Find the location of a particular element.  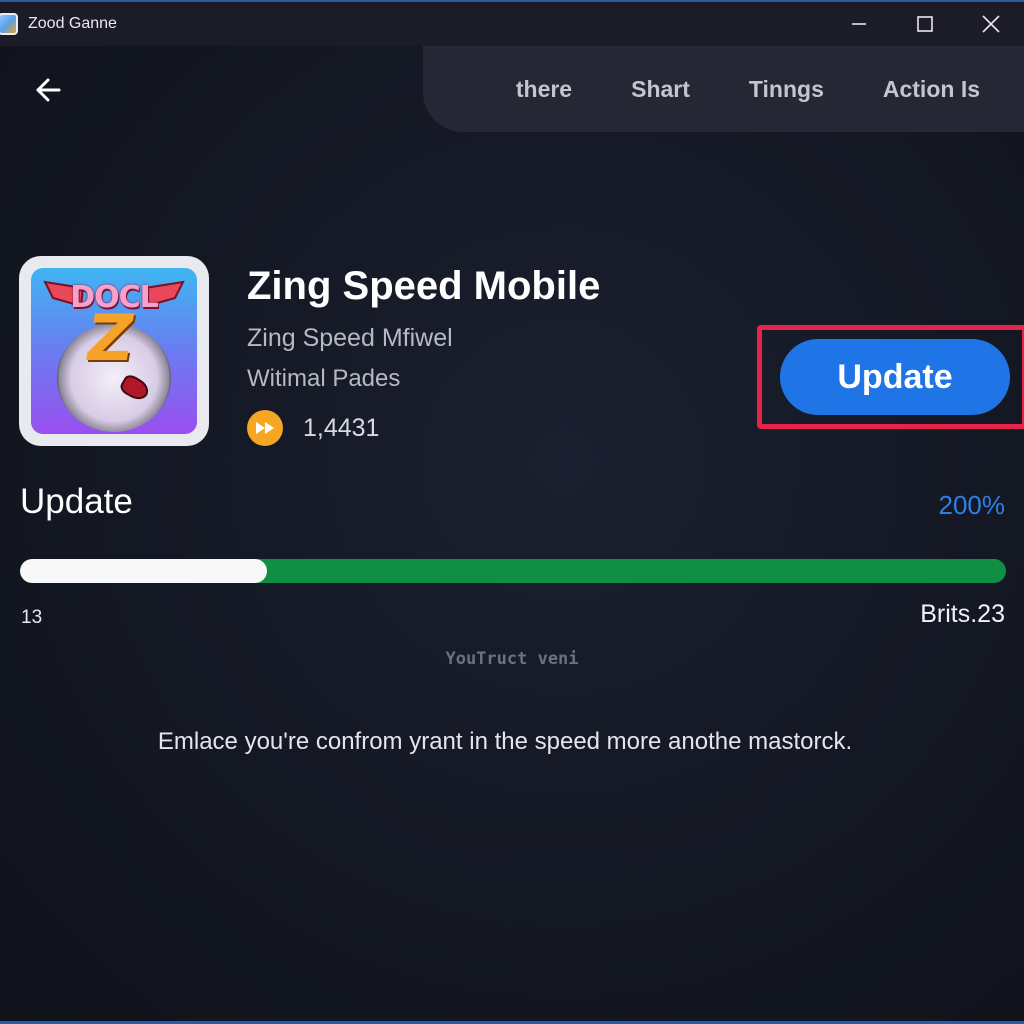

rating-row: 1,4431 is located at coordinates (313, 428).